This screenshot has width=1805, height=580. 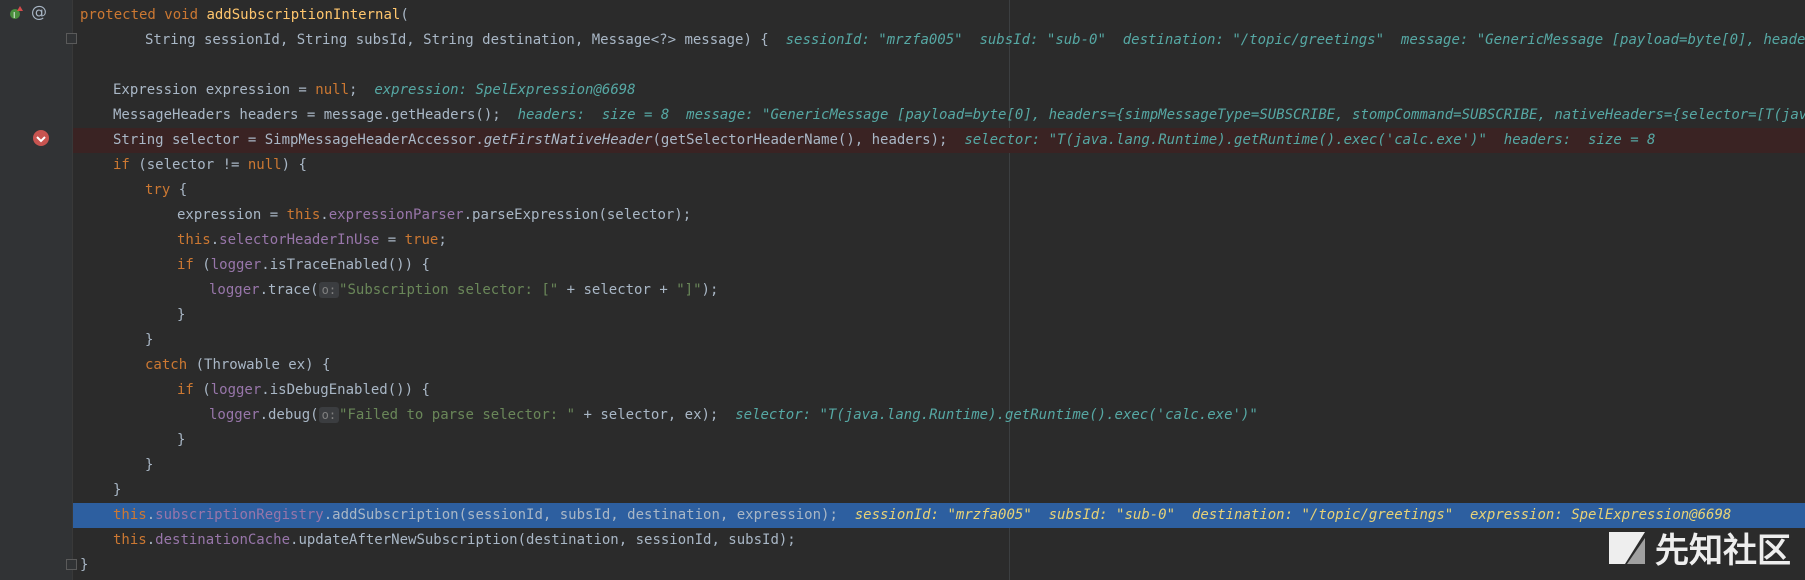 What do you see at coordinates (303, 15) in the screenshot?
I see `method-name: addSubscriptionInternal` at bounding box center [303, 15].